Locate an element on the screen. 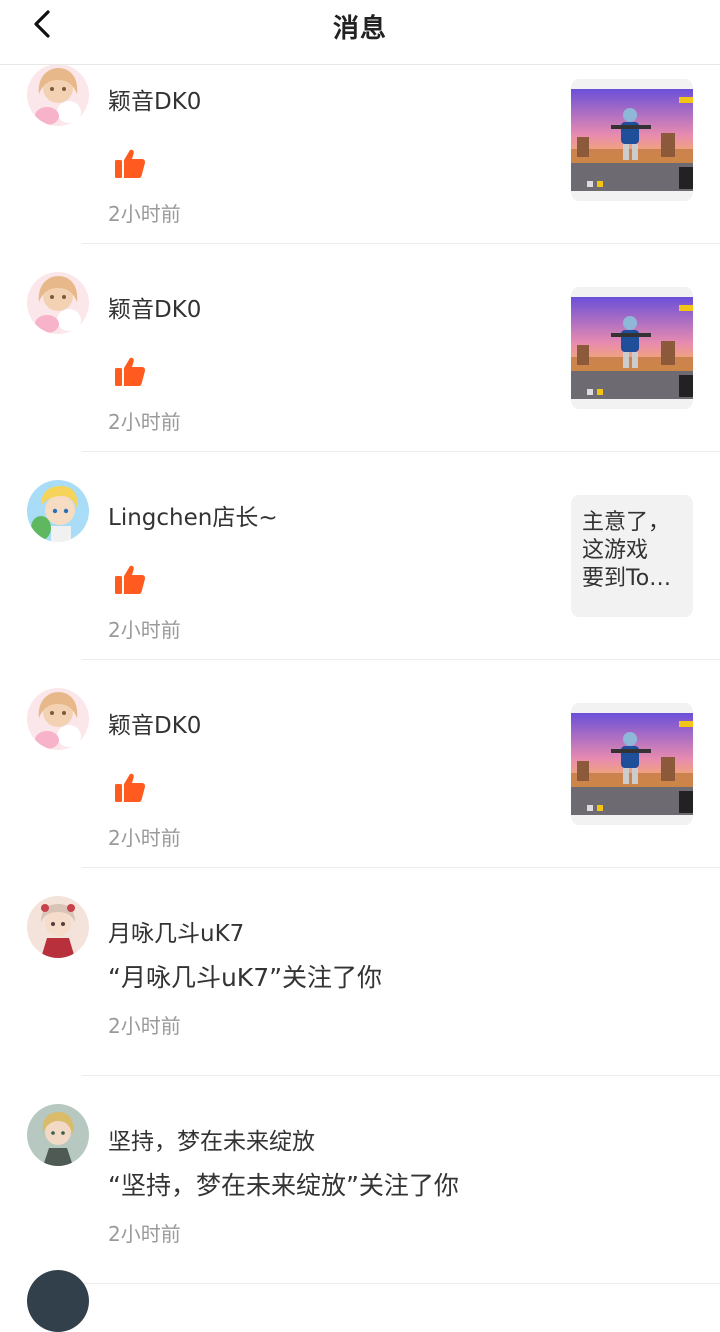 This screenshot has height=1332, width=720. follow-message: “坚持，梦在未来绽放”关注了你 is located at coordinates (283, 1185).